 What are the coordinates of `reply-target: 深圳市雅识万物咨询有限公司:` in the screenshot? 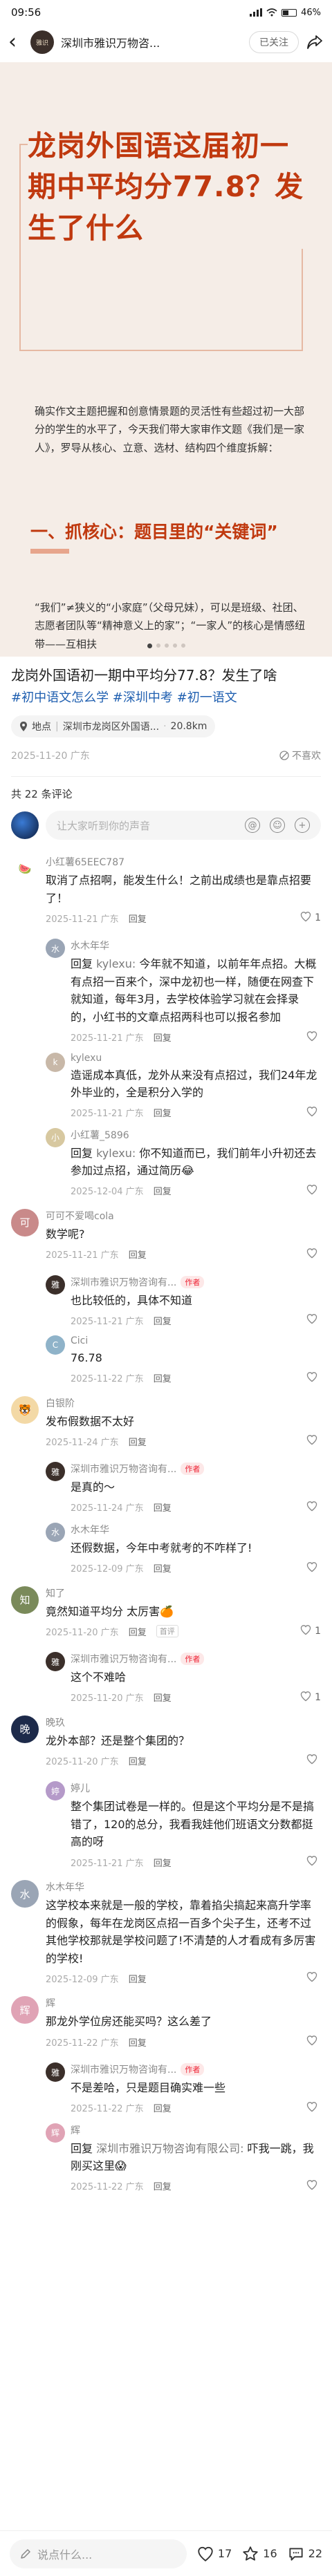 It's located at (169, 2148).